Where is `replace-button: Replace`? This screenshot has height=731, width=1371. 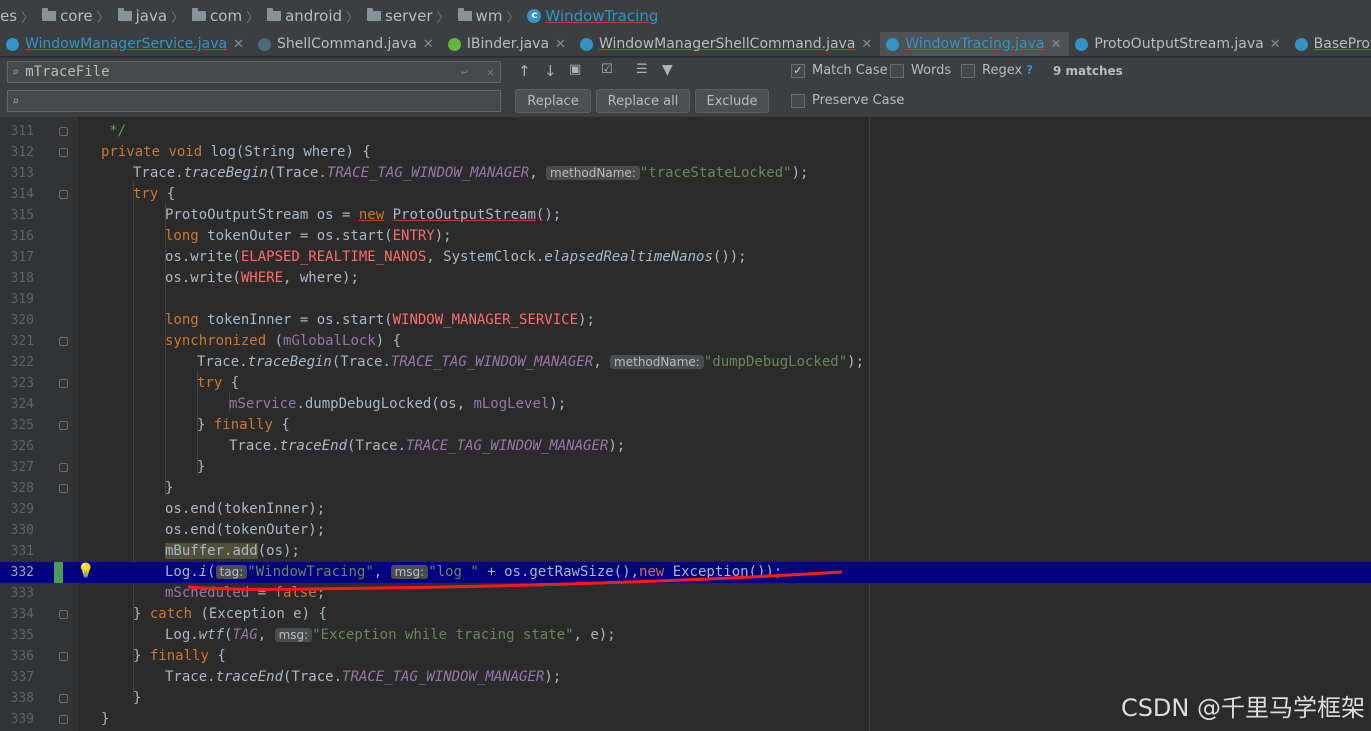 replace-button: Replace is located at coordinates (553, 101).